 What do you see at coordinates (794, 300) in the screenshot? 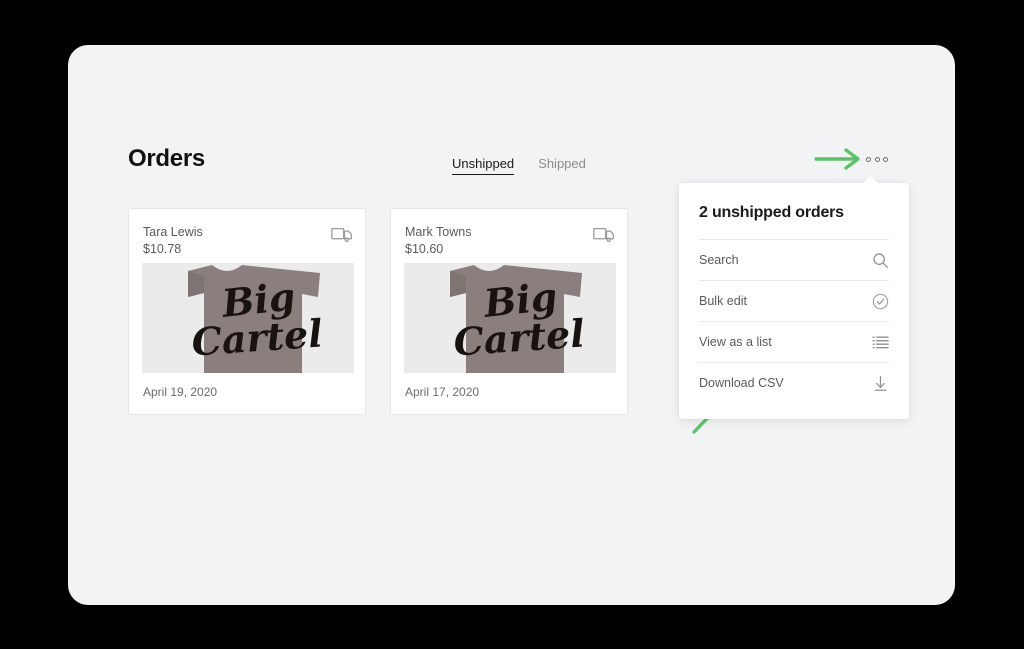
I see `menu-item-bulk-edit: Bulk edit` at bounding box center [794, 300].